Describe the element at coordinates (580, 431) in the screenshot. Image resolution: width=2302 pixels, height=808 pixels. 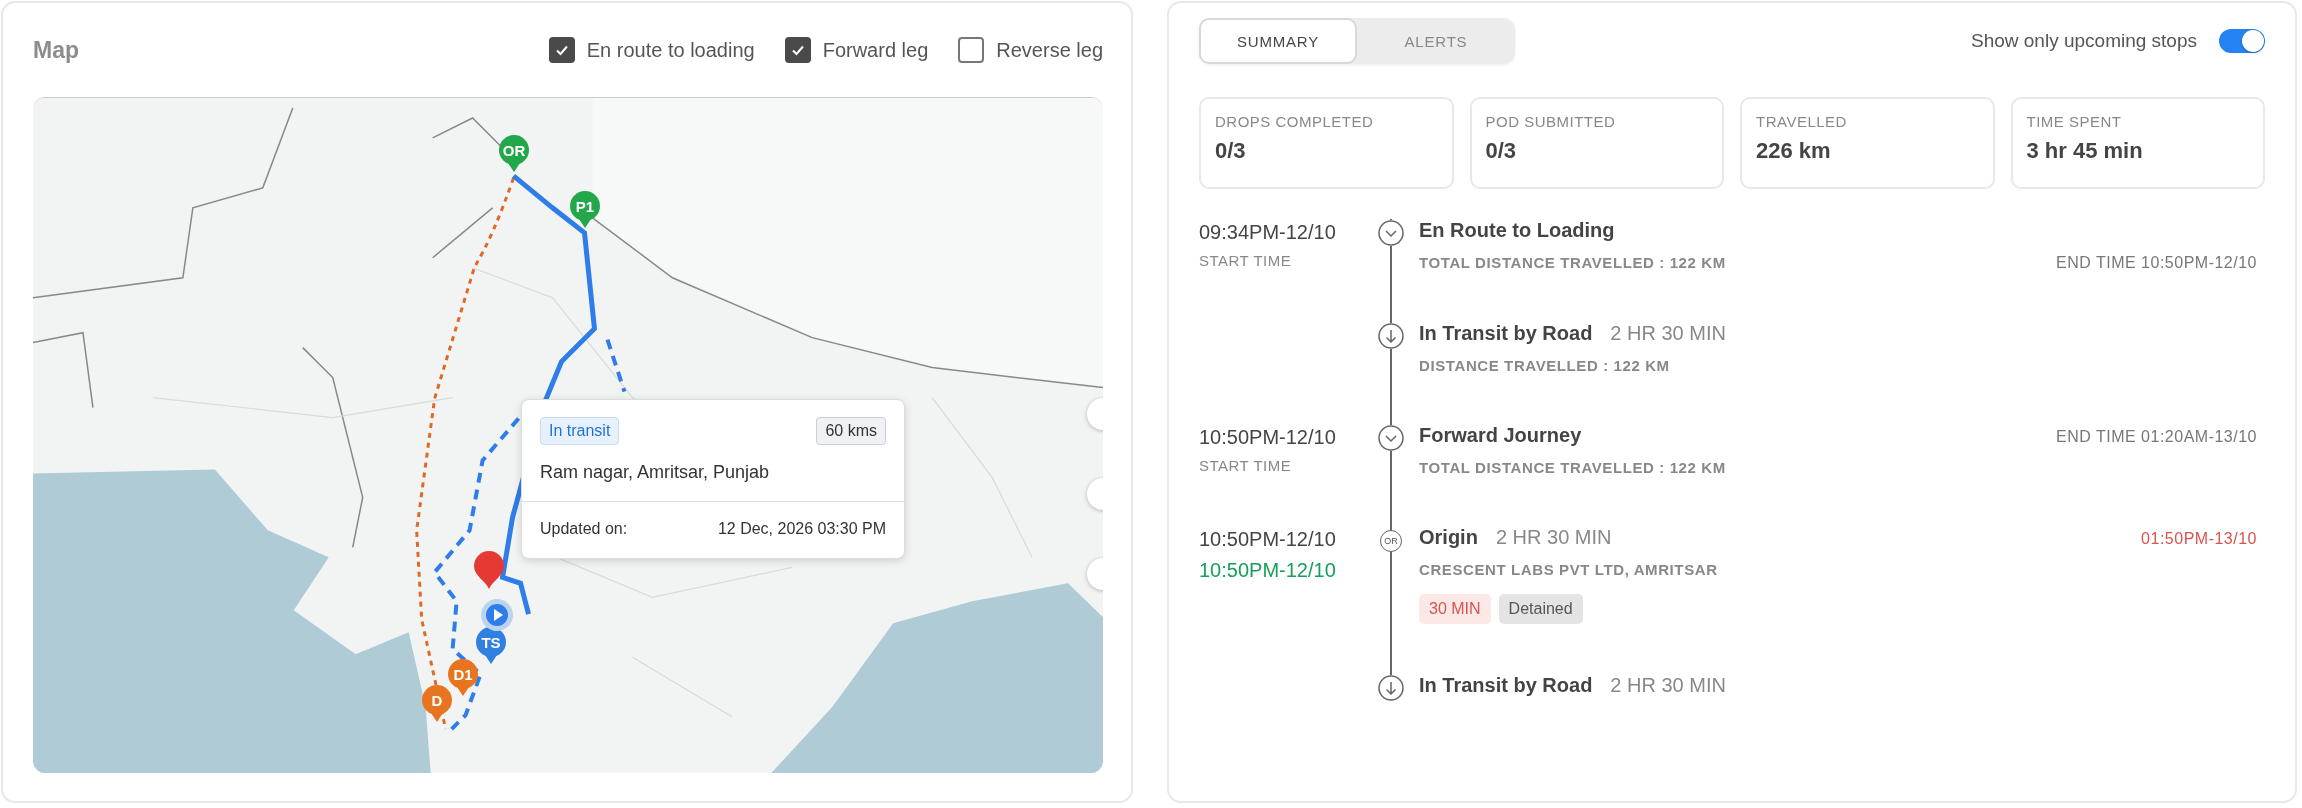
I see `status-tag: In transit` at that location.